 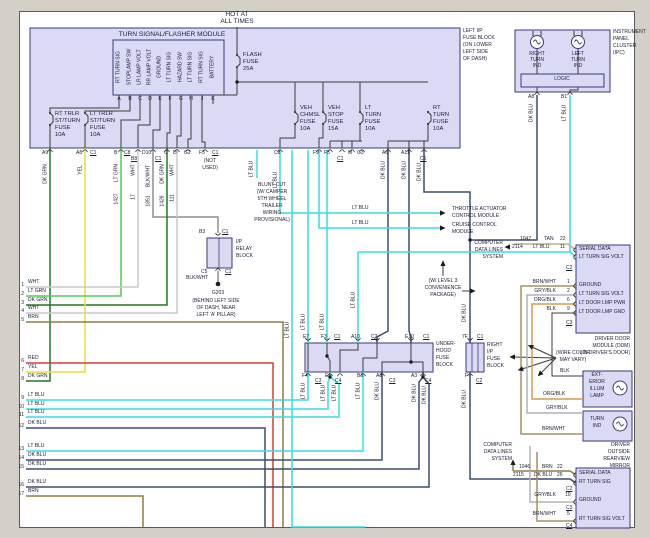 I want to click on pin-function-label: LT TURN SIG, so click(x=169, y=67).